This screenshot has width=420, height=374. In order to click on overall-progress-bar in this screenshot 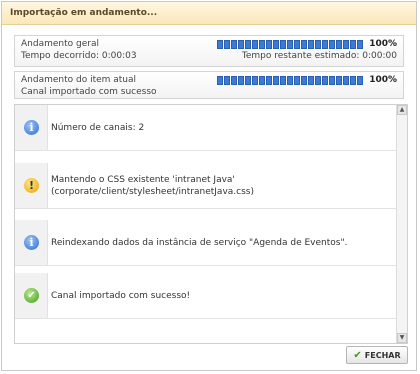, I will do `click(292, 44)`.